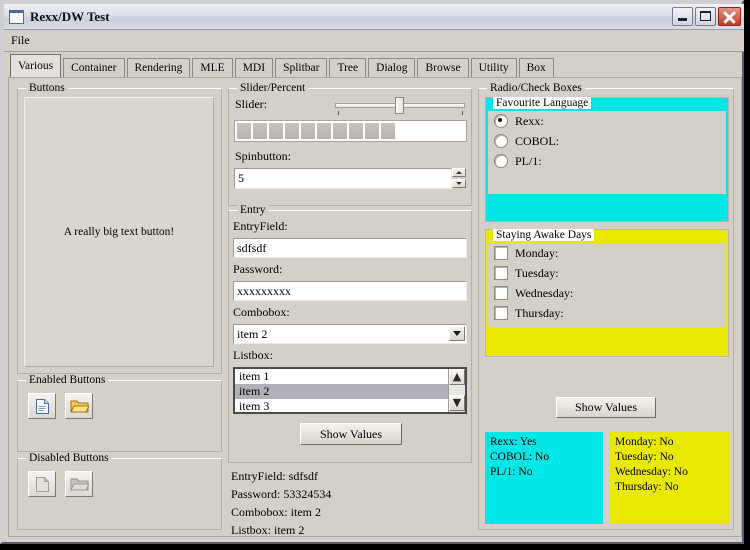 Image resolution: width=750 pixels, height=550 pixels. What do you see at coordinates (301, 67) in the screenshot?
I see `tab-splitbar: Splitbar` at bounding box center [301, 67].